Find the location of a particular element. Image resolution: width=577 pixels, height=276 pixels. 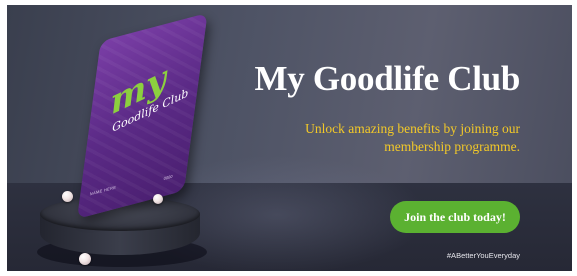

join-club-button: Join the club today! is located at coordinates (455, 217).